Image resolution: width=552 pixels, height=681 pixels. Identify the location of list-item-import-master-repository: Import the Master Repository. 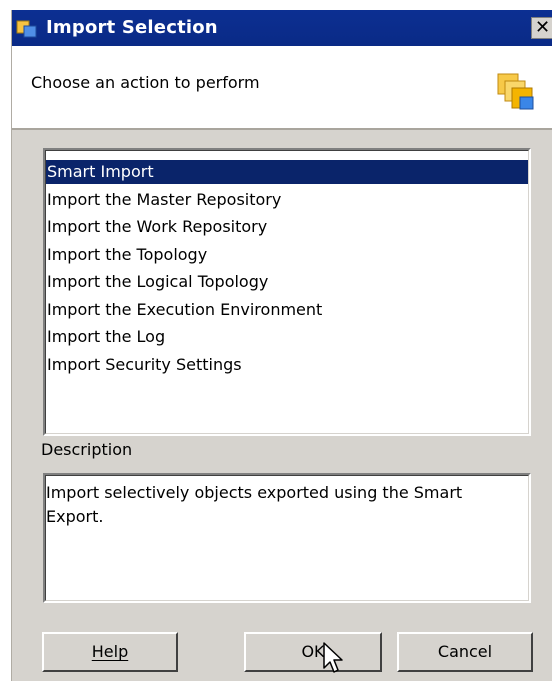
(287, 200).